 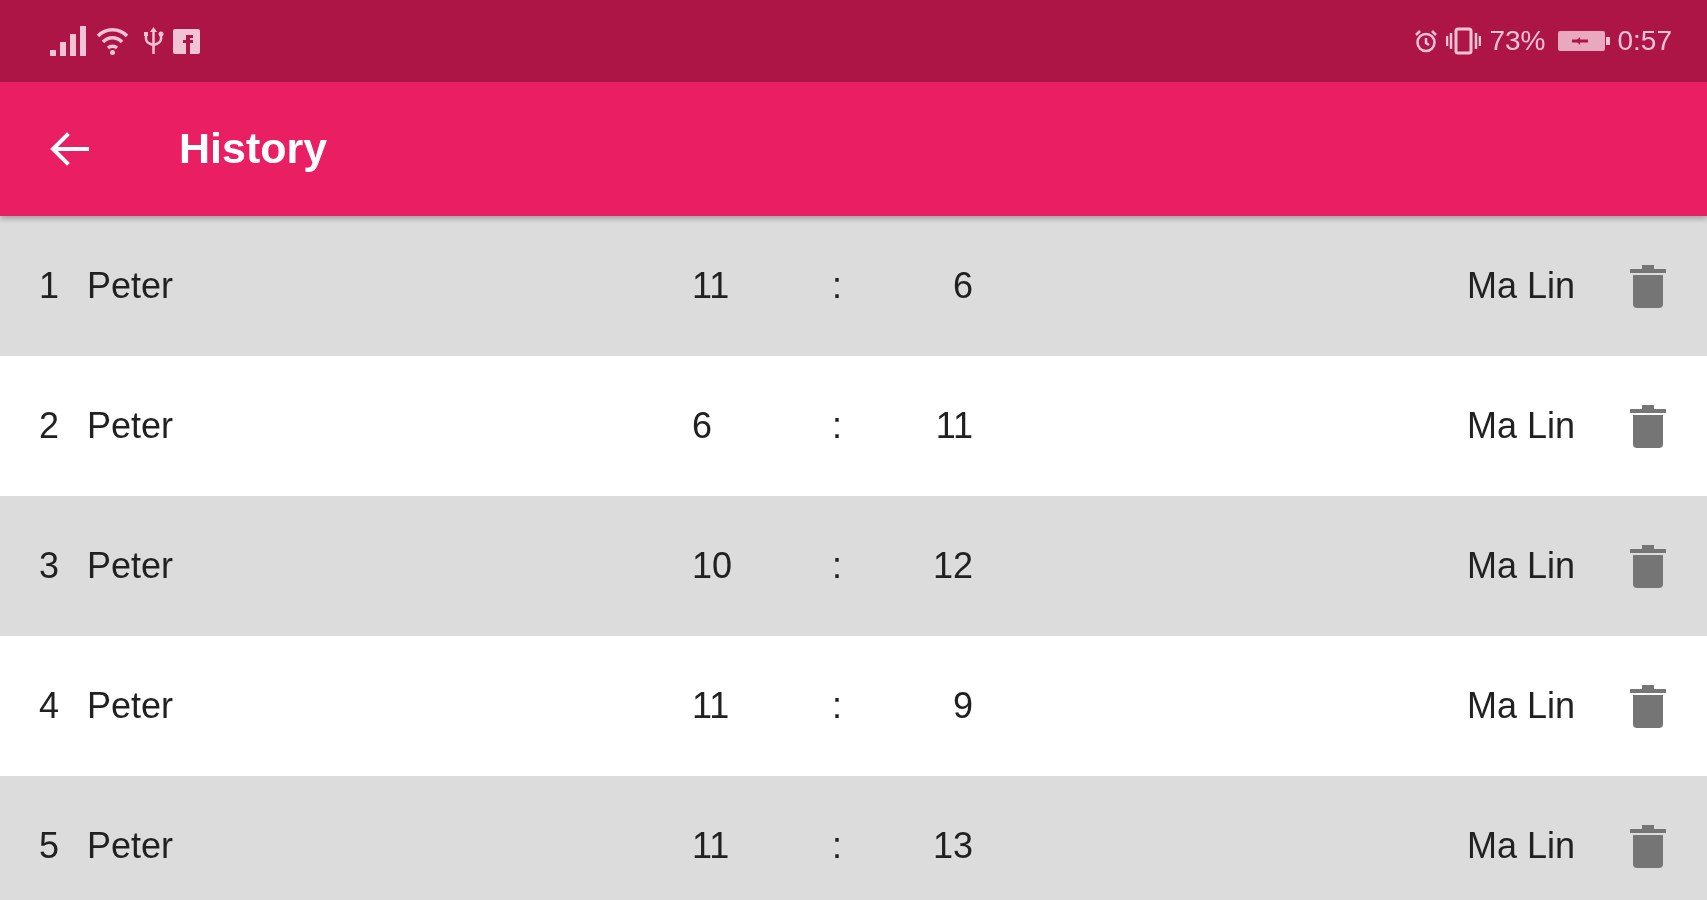 What do you see at coordinates (153, 41) in the screenshot?
I see `usb-icon` at bounding box center [153, 41].